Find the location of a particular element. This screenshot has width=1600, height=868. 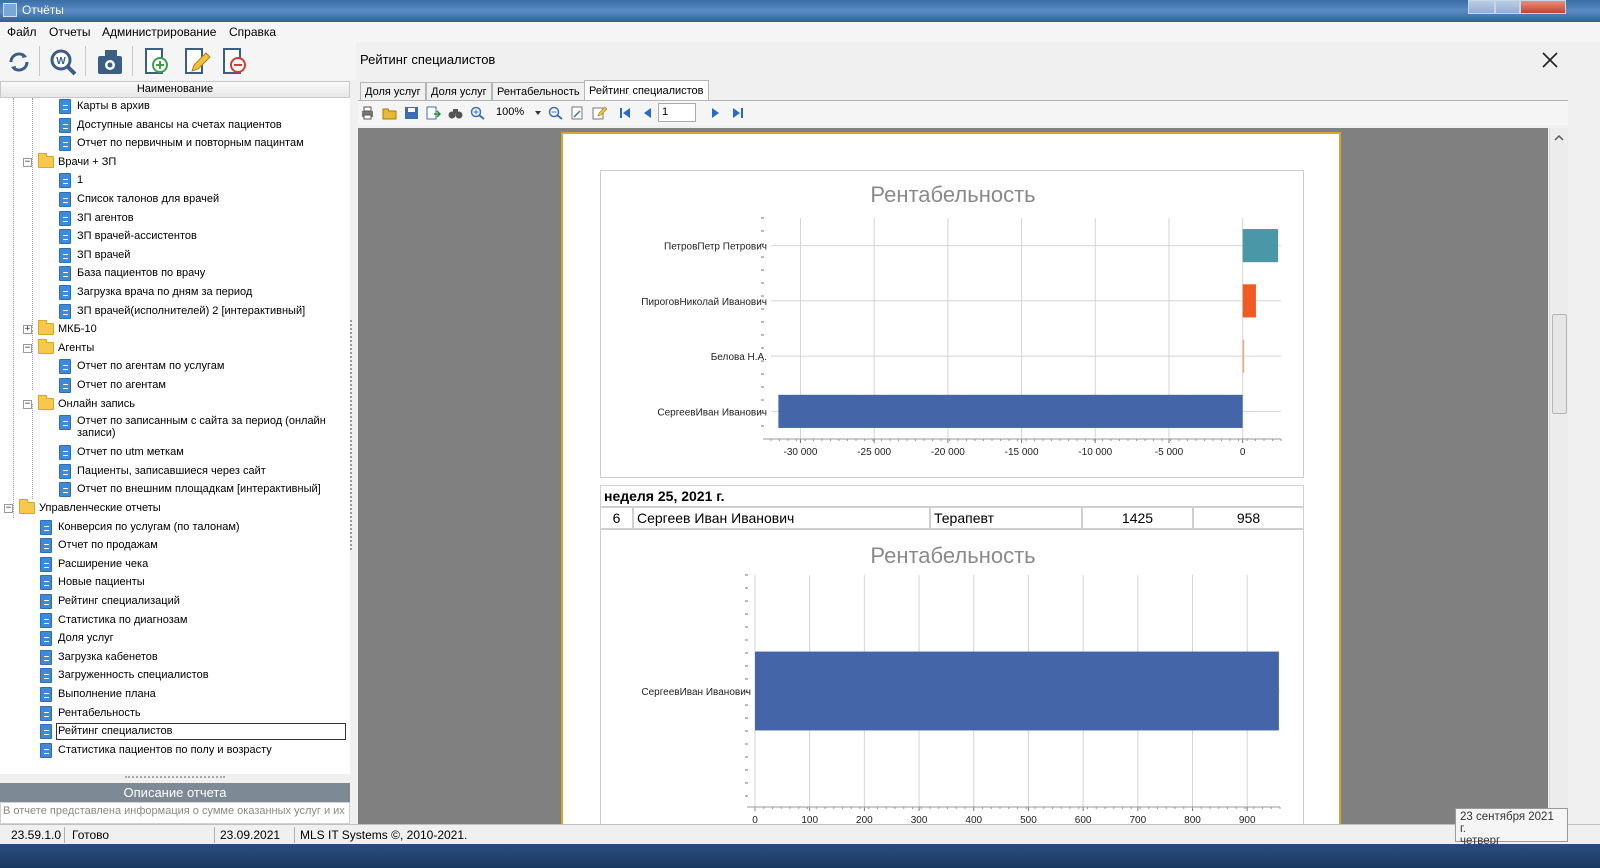

tab-specialists-rating: Рейтинг специалистов is located at coordinates (646, 90).